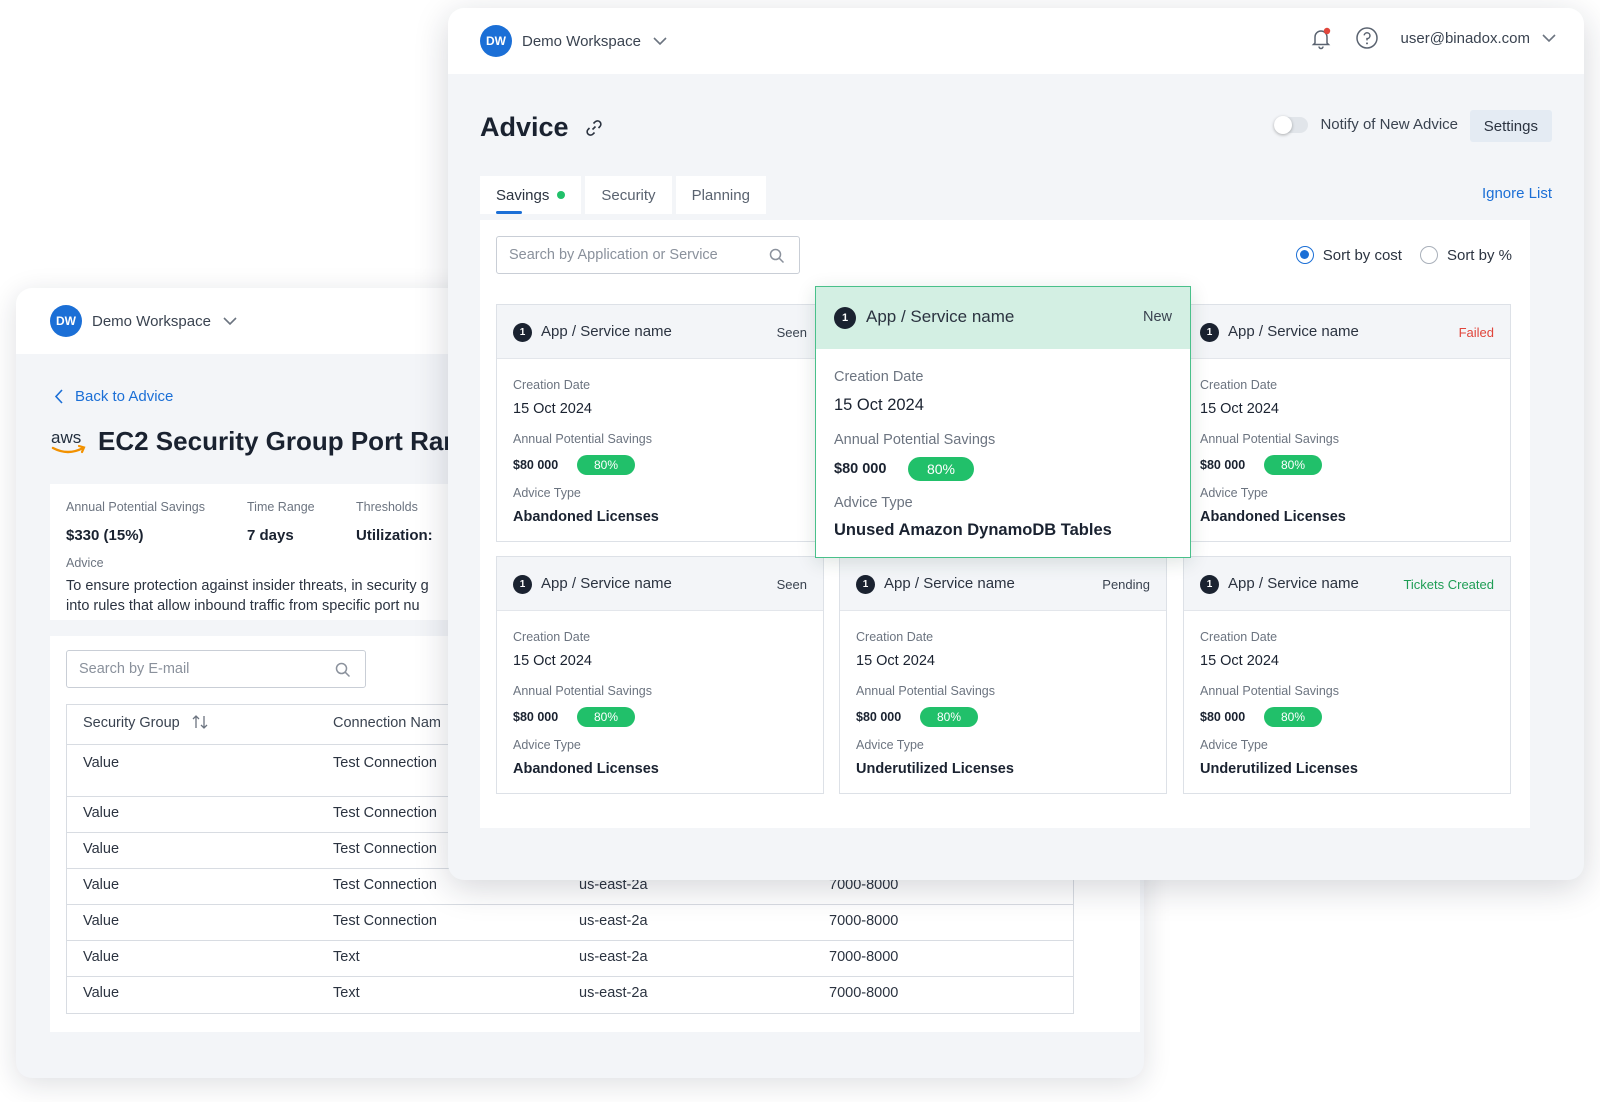 This screenshot has width=1600, height=1102. What do you see at coordinates (1367, 38) in the screenshot?
I see `help-icon` at bounding box center [1367, 38].